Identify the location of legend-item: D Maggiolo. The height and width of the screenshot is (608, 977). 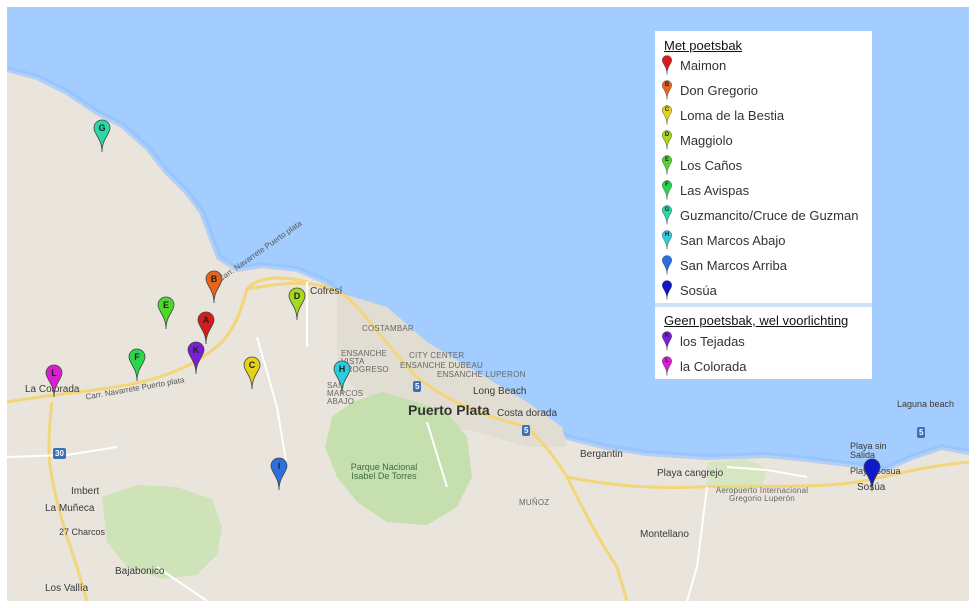
(763, 140).